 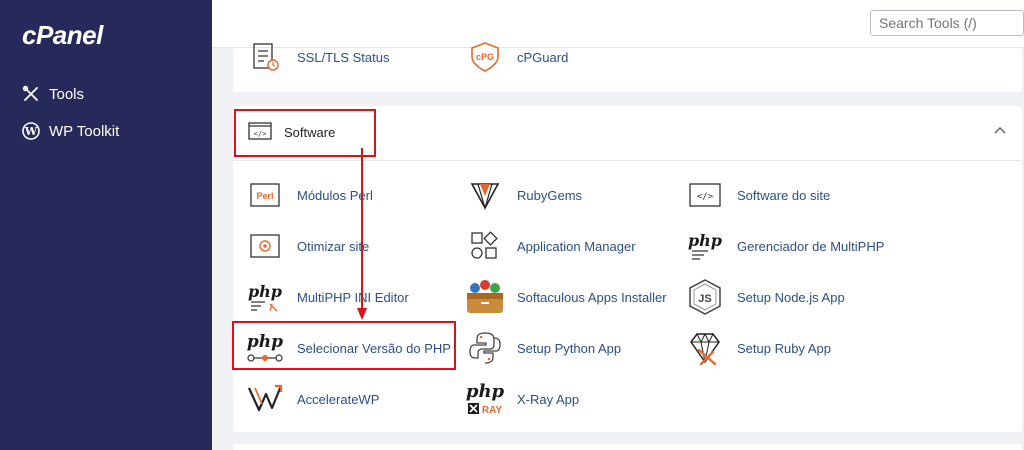 I want to click on tool-rubygems: RubyGems, so click(x=523, y=195).